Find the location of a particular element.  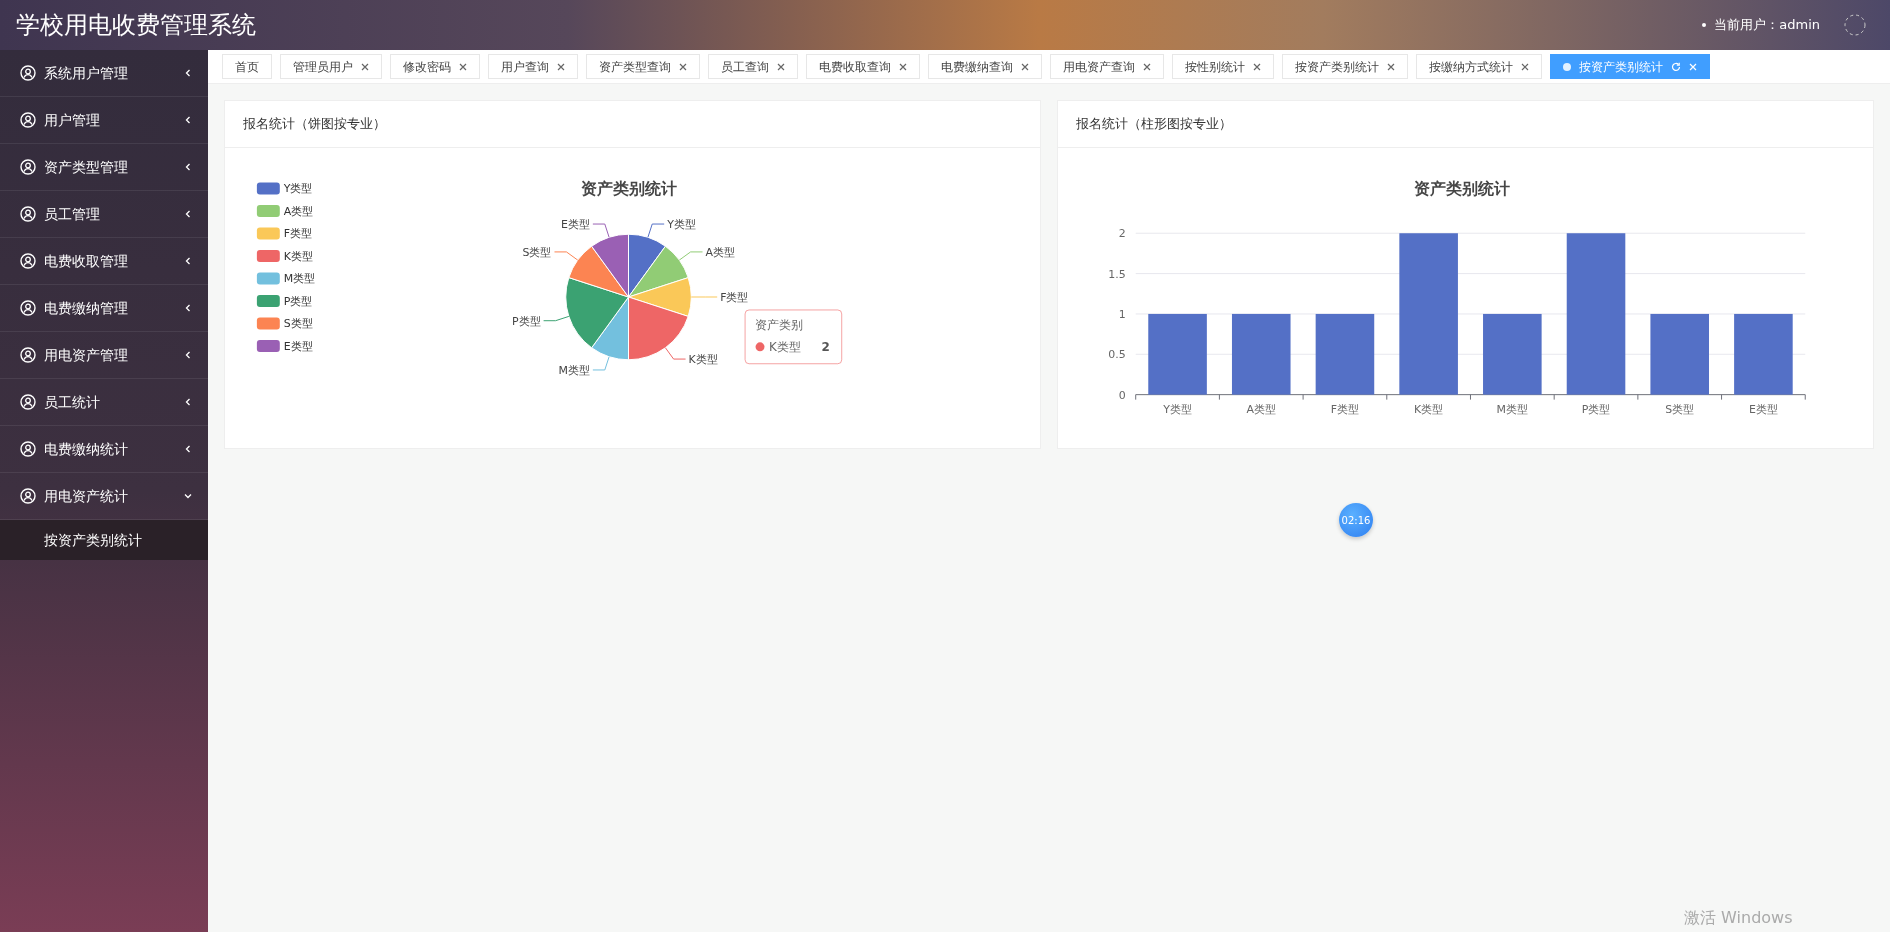

axis-category-label: Y类型 is located at coordinates (1177, 409).